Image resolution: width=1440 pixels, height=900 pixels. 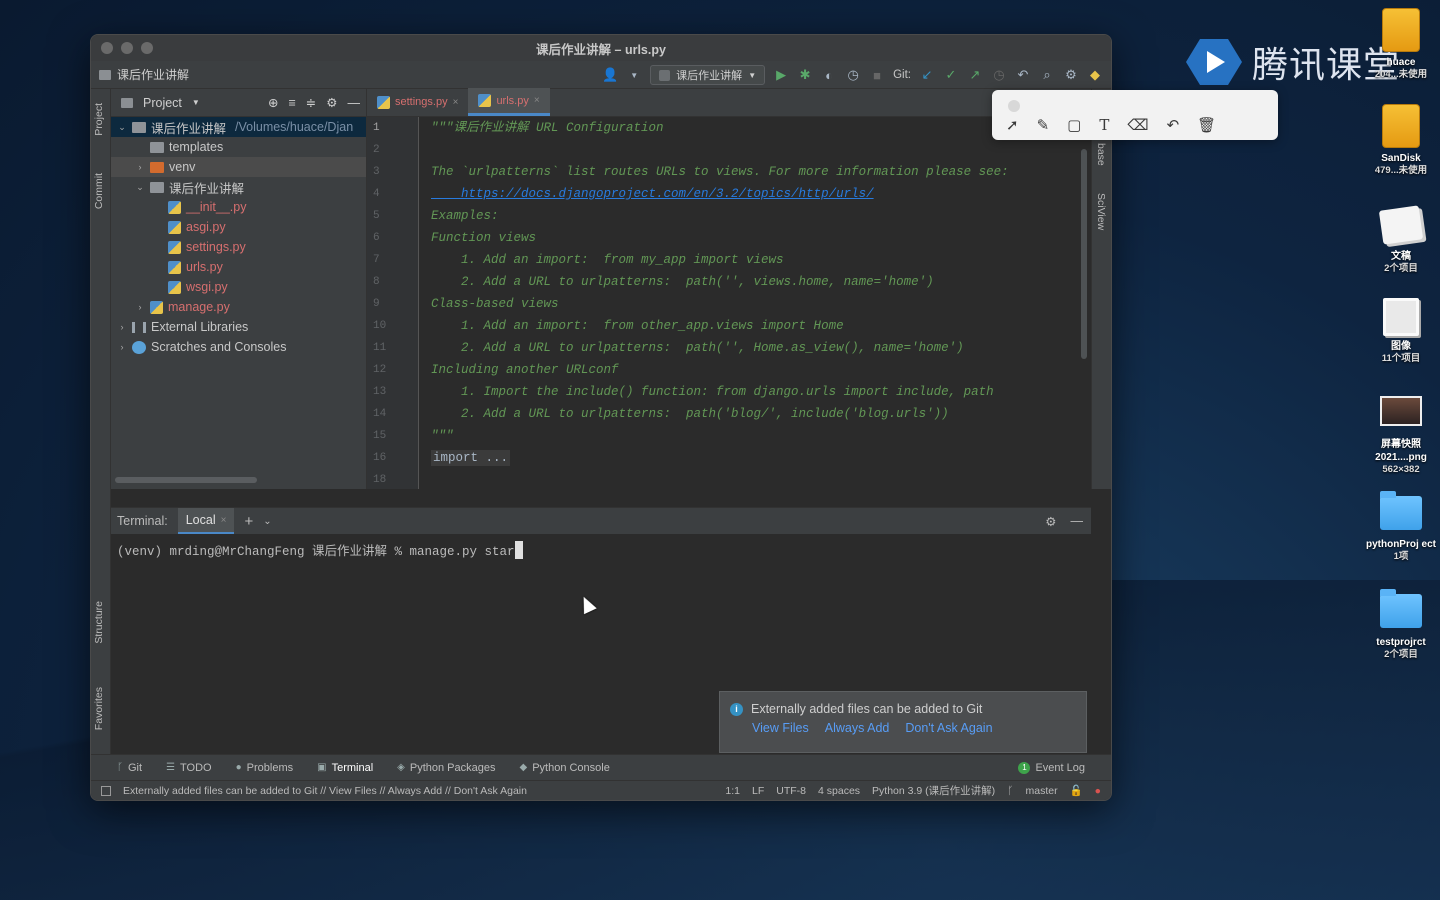 I want to click on trash-icon: 🗑, so click(x=1206, y=125).